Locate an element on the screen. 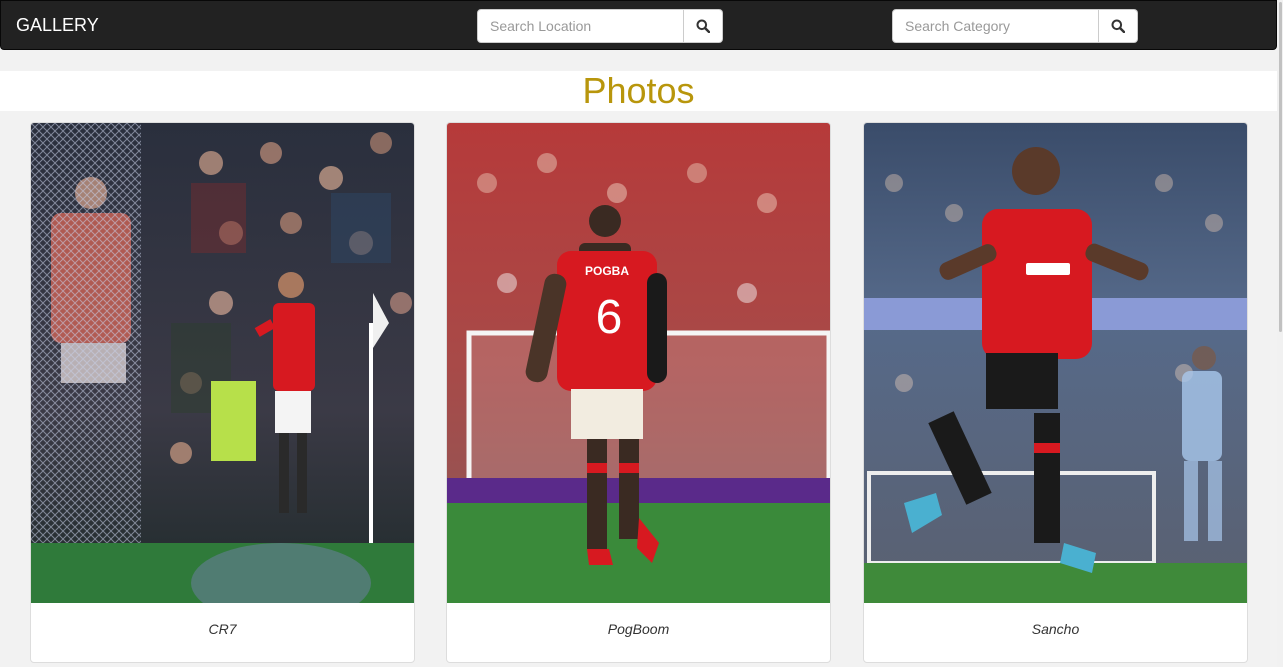 The width and height of the screenshot is (1283, 667). page-title: Photos is located at coordinates (638, 90).